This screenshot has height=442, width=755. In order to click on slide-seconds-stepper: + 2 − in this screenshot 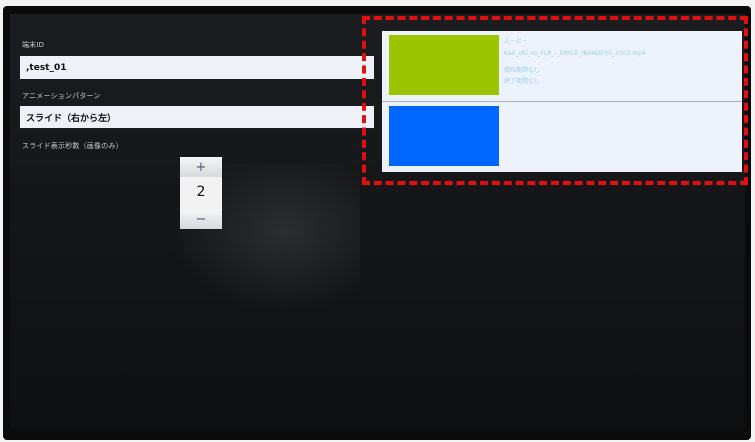, I will do `click(201, 193)`.